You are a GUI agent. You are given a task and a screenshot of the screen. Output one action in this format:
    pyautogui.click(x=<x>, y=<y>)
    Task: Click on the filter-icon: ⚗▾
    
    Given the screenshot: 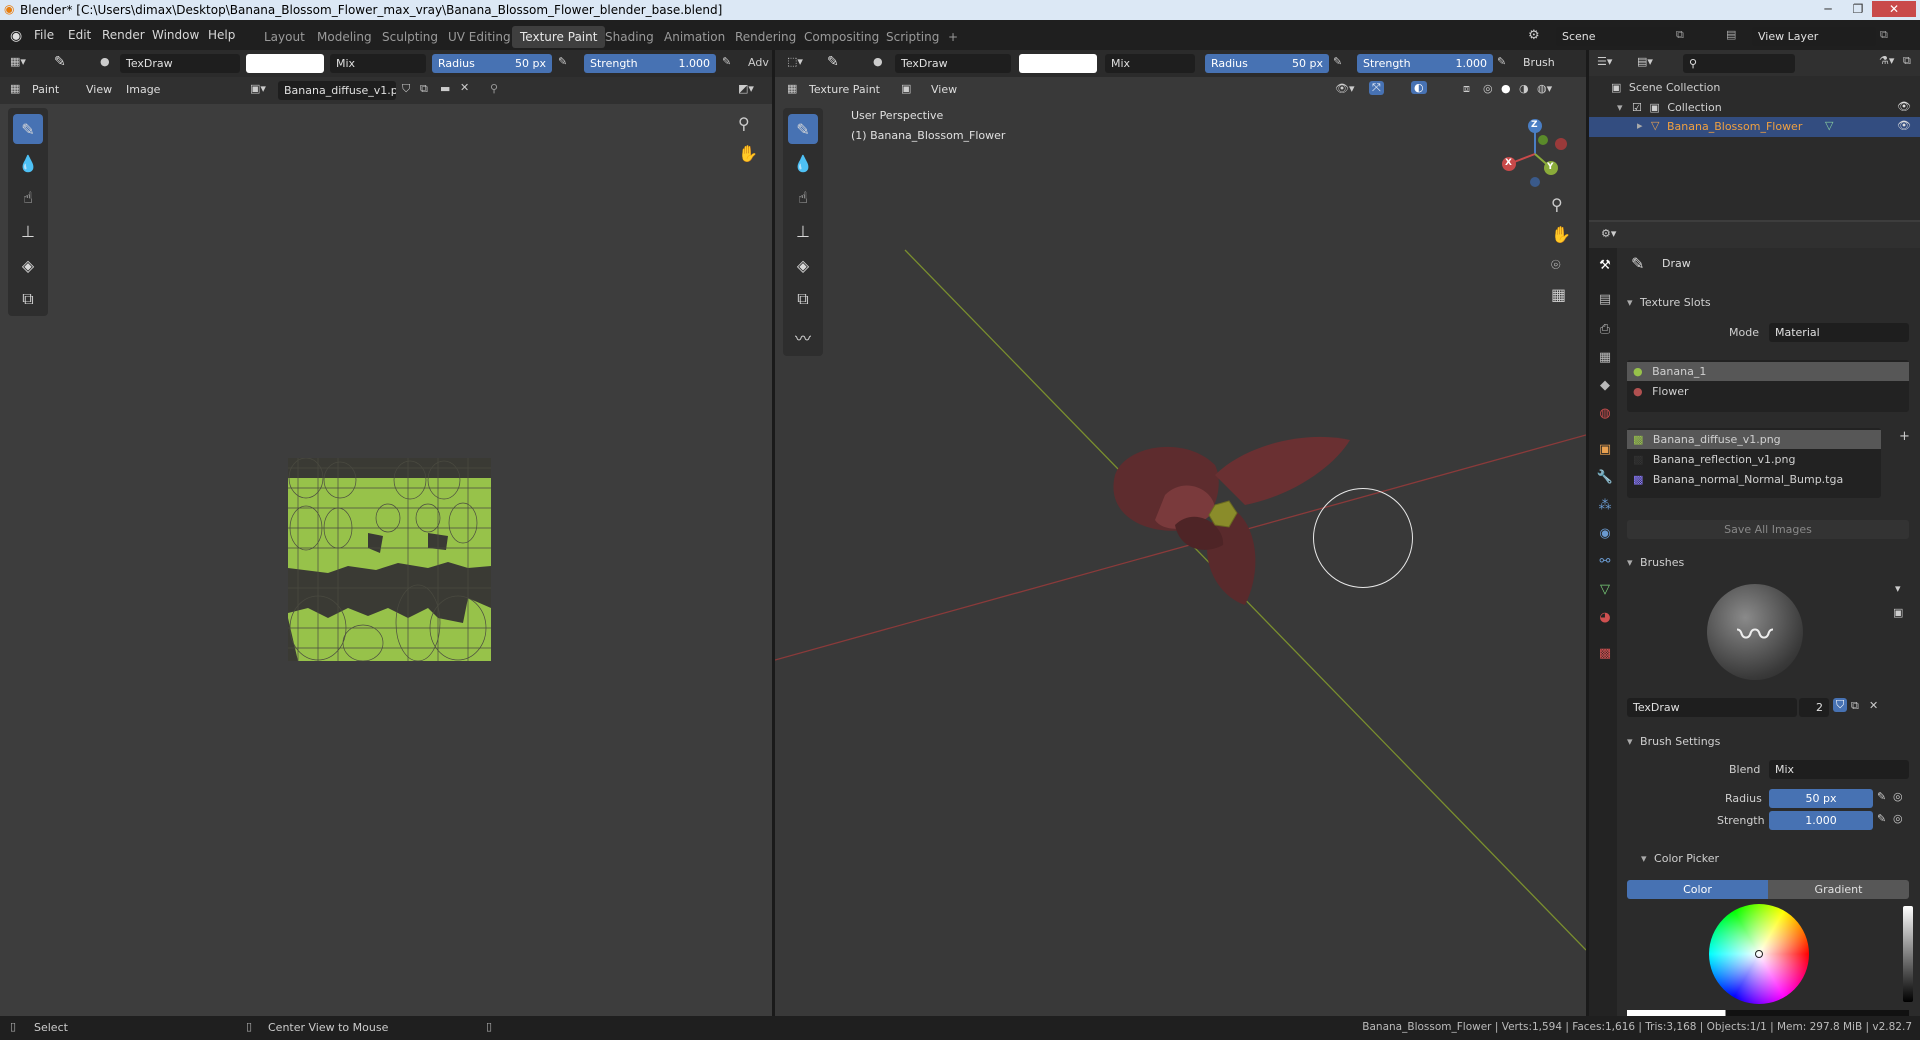 What is the action you would take?
    pyautogui.click(x=1886, y=60)
    